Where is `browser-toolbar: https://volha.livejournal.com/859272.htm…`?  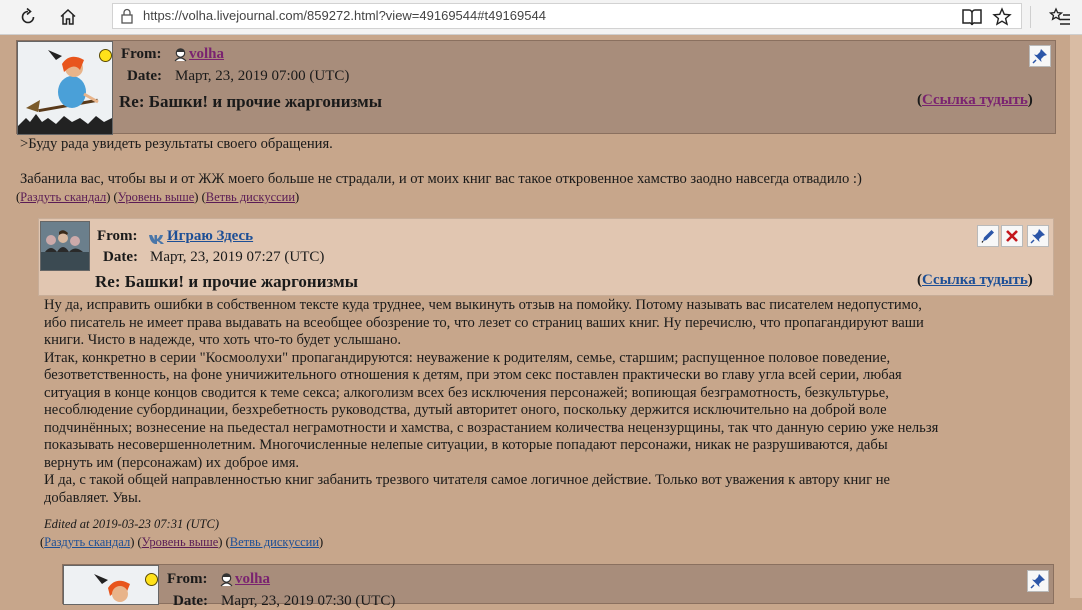
browser-toolbar: https://volha.livejournal.com/859272.htm… is located at coordinates (541, 17).